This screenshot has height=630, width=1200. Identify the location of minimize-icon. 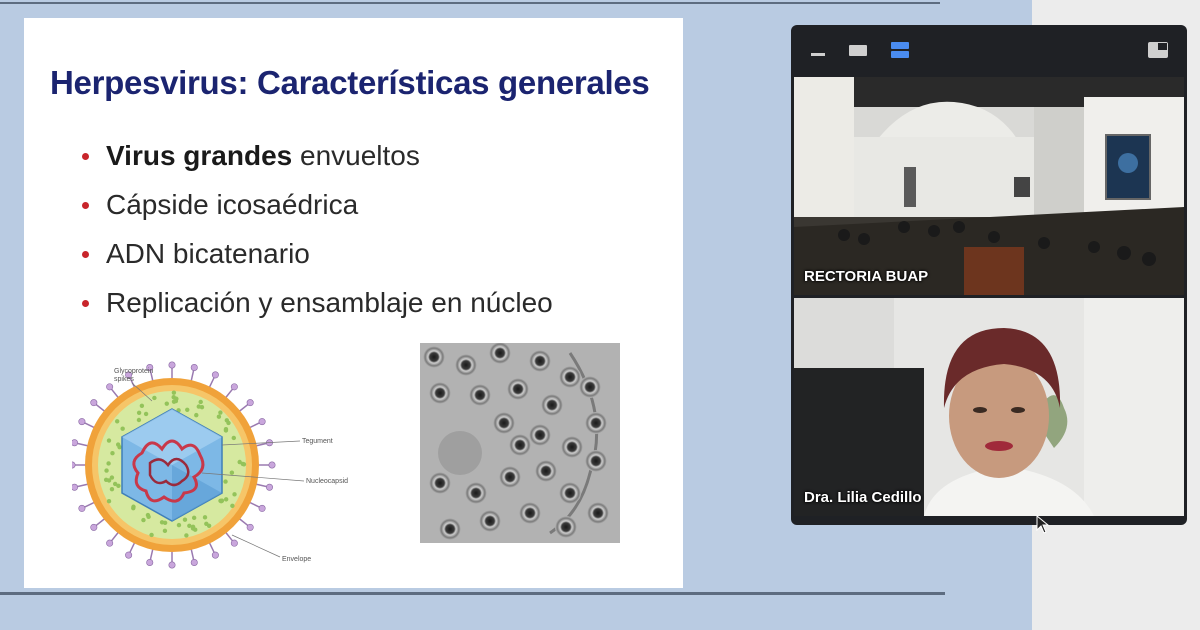
(818, 50).